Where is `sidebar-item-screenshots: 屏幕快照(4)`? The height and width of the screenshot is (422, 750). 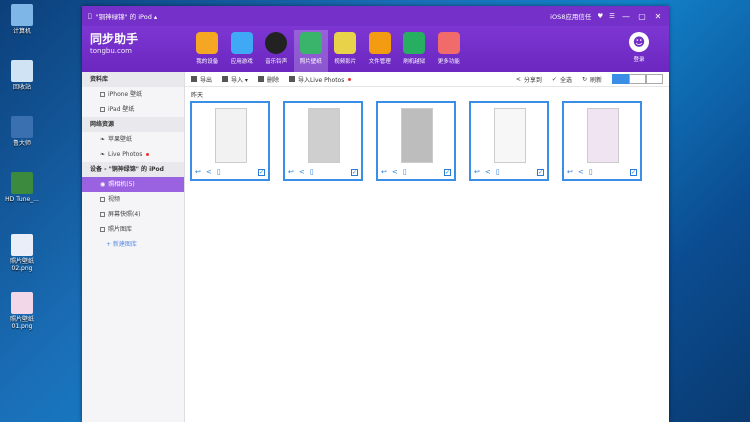 sidebar-item-screenshots: 屏幕快照(4) is located at coordinates (133, 214).